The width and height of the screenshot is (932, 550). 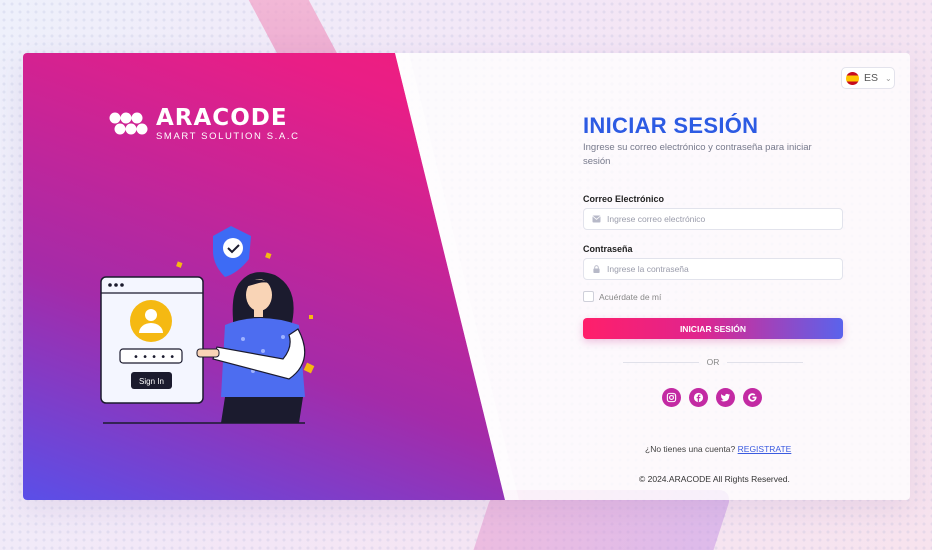 I want to click on browser-window: • • • • • Sign In, so click(x=152, y=340).